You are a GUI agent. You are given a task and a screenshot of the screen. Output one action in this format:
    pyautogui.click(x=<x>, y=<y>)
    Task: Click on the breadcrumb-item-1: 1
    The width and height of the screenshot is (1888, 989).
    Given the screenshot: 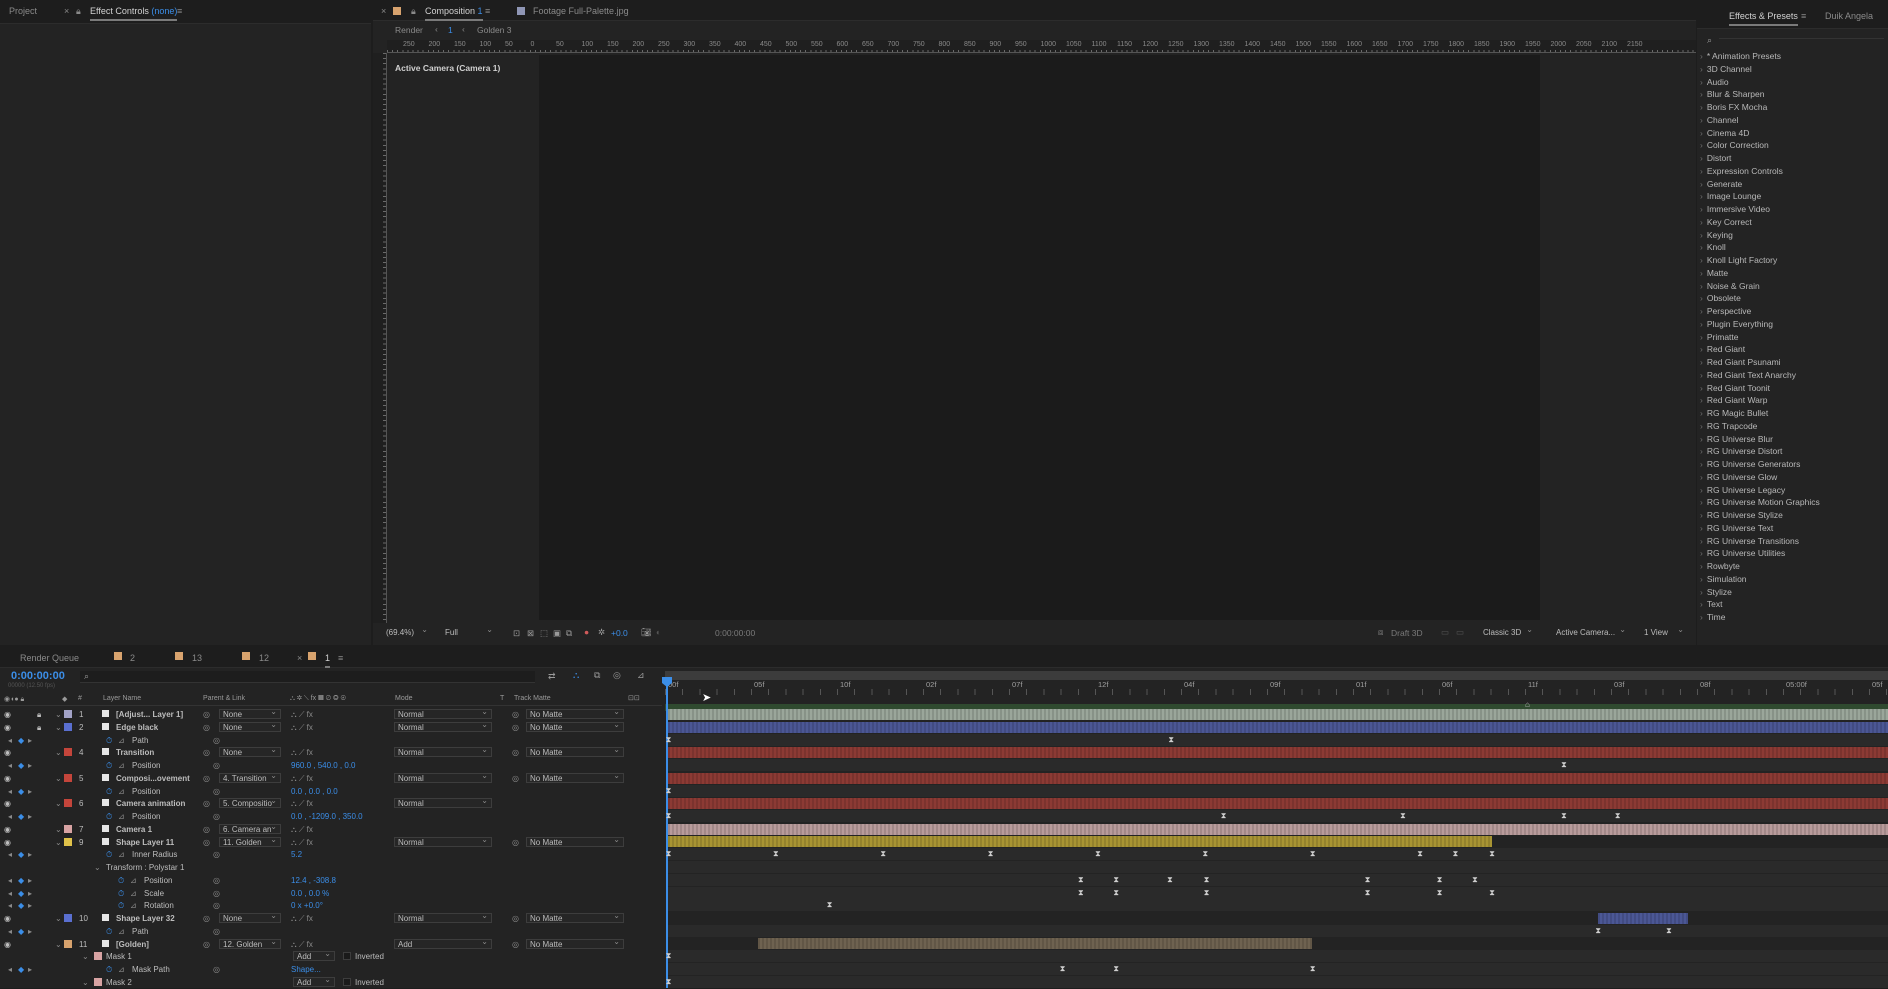 What is the action you would take?
    pyautogui.click(x=450, y=30)
    